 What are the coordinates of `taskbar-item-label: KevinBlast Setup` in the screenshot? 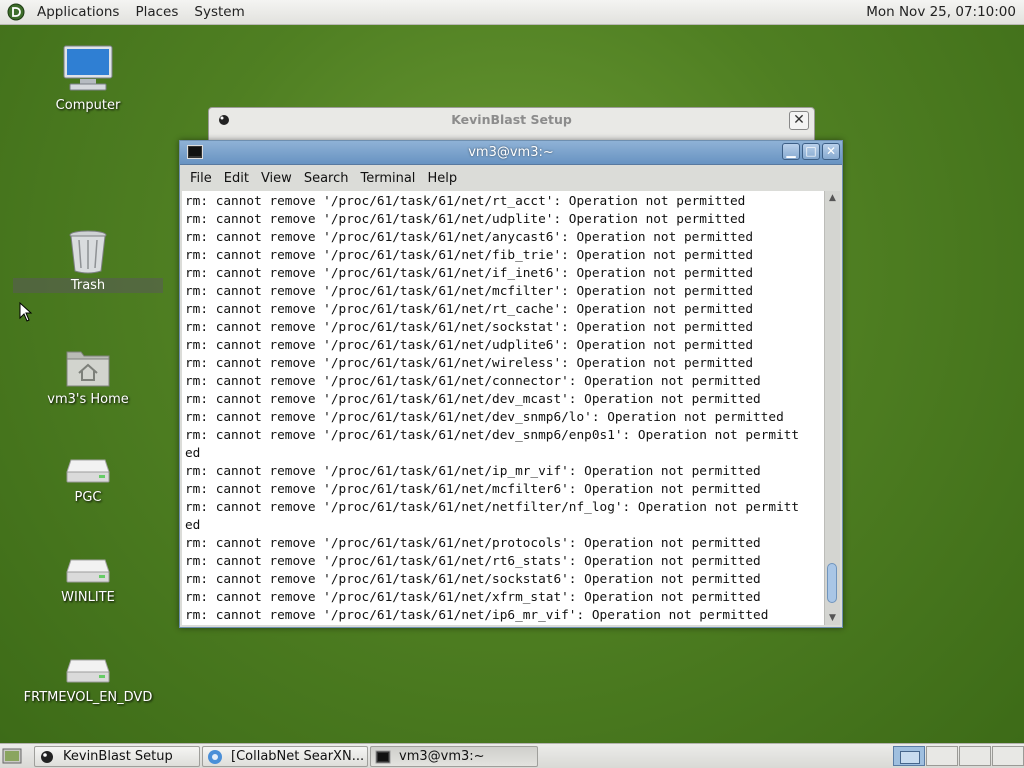 It's located at (118, 756).